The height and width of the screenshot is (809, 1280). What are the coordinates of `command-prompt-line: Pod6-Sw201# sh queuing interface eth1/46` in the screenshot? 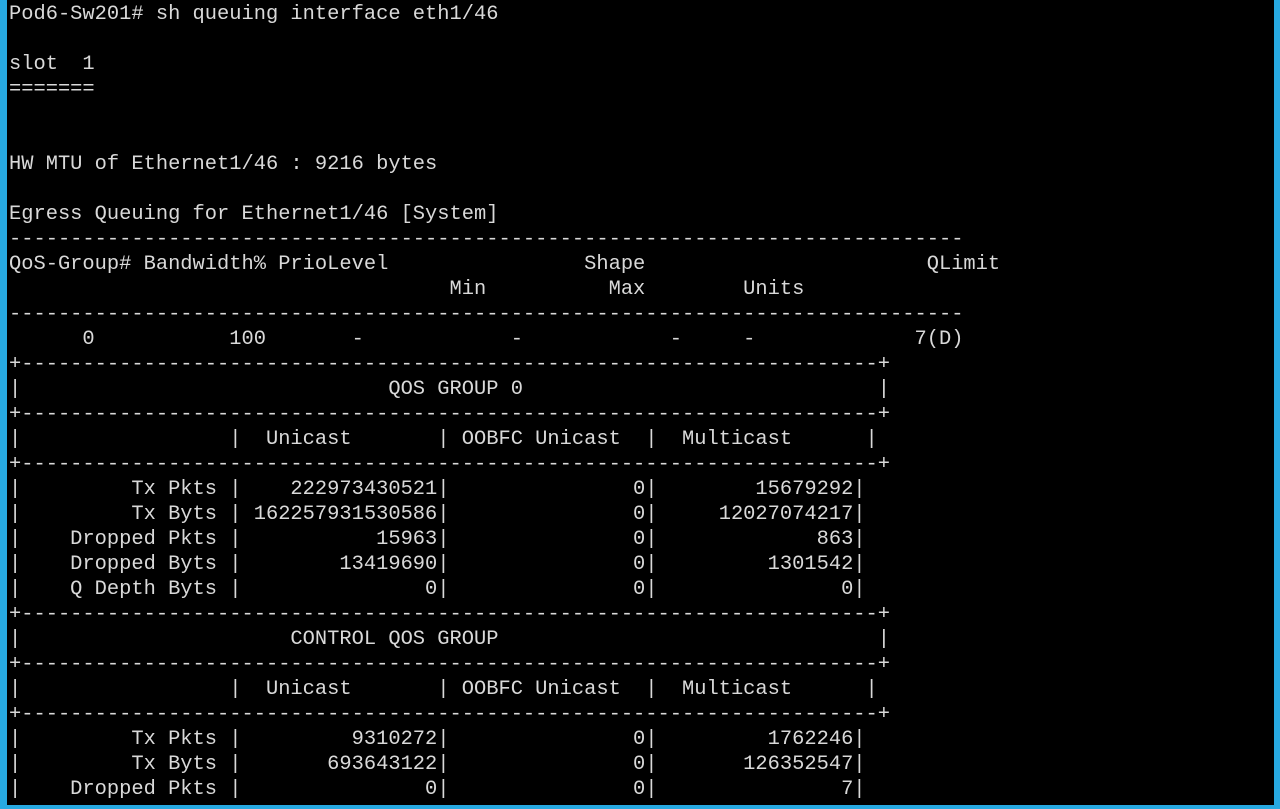 It's located at (254, 14).